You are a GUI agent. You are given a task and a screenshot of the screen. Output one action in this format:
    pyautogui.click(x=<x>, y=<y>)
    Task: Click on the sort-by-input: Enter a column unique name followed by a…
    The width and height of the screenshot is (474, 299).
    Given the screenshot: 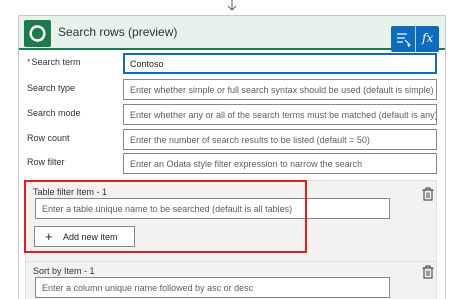 What is the action you would take?
    pyautogui.click(x=212, y=287)
    